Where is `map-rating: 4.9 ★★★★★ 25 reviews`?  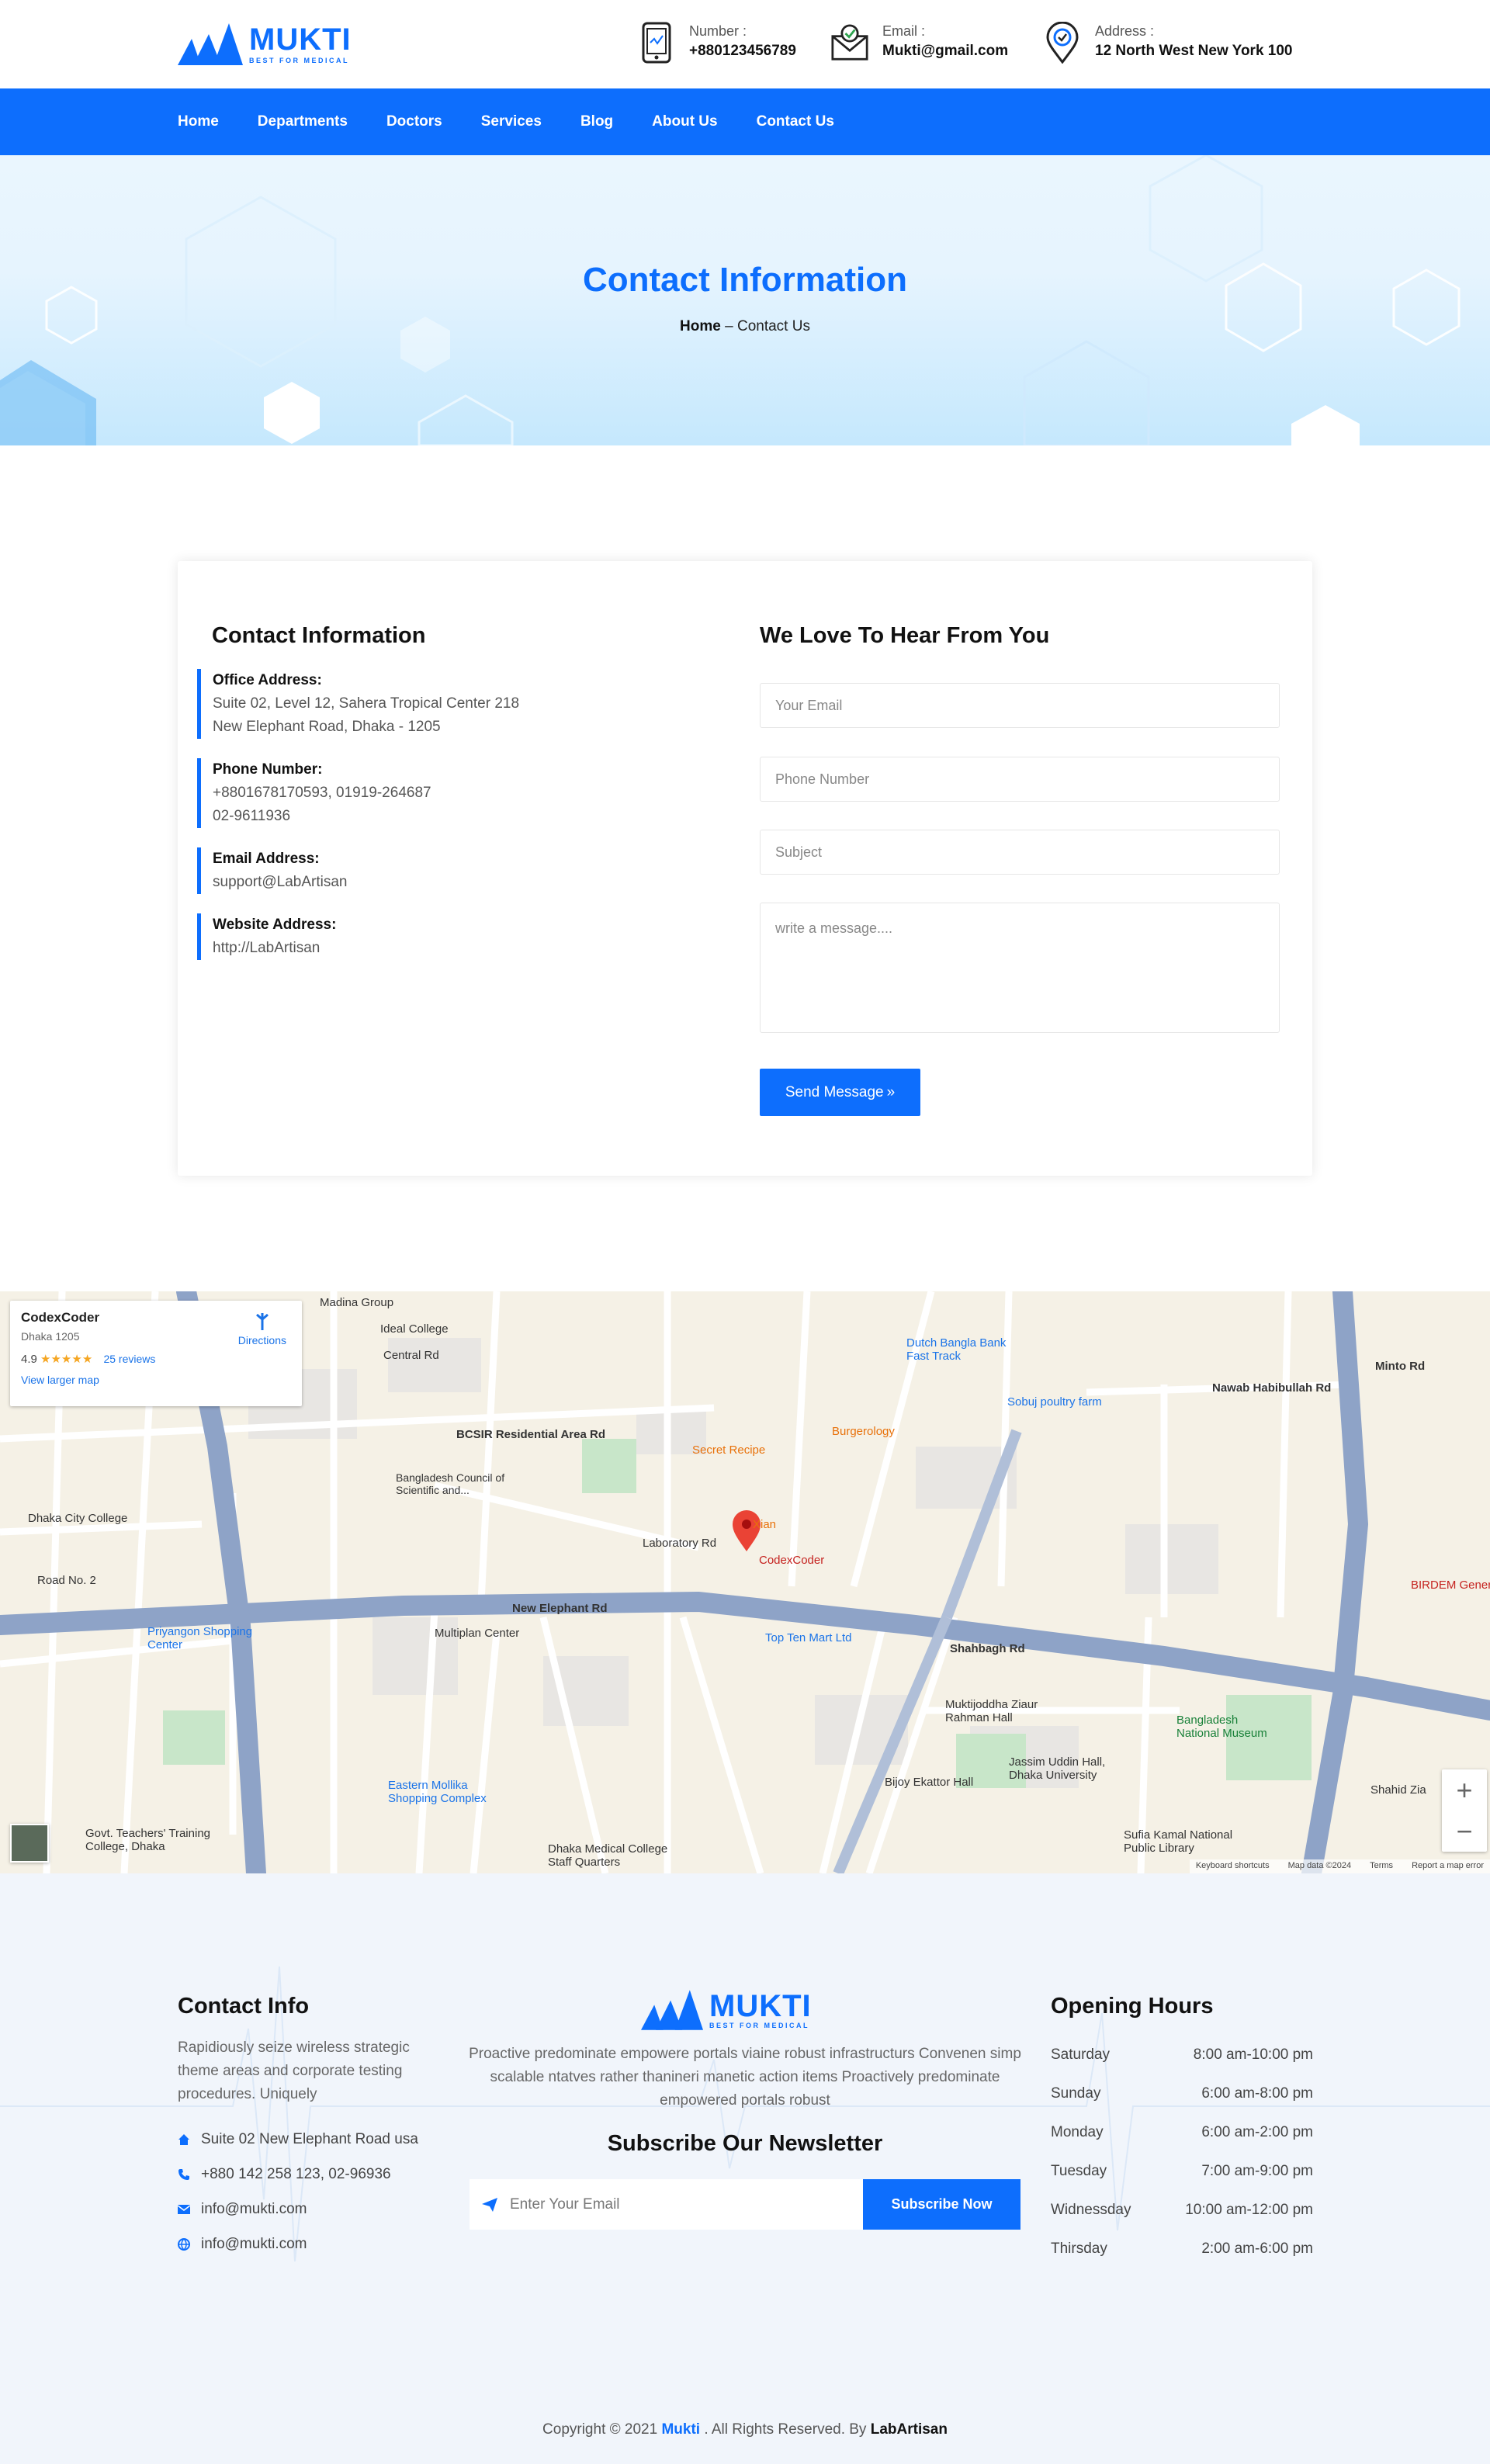 map-rating: 4.9 ★★★★★ 25 reviews is located at coordinates (156, 1359).